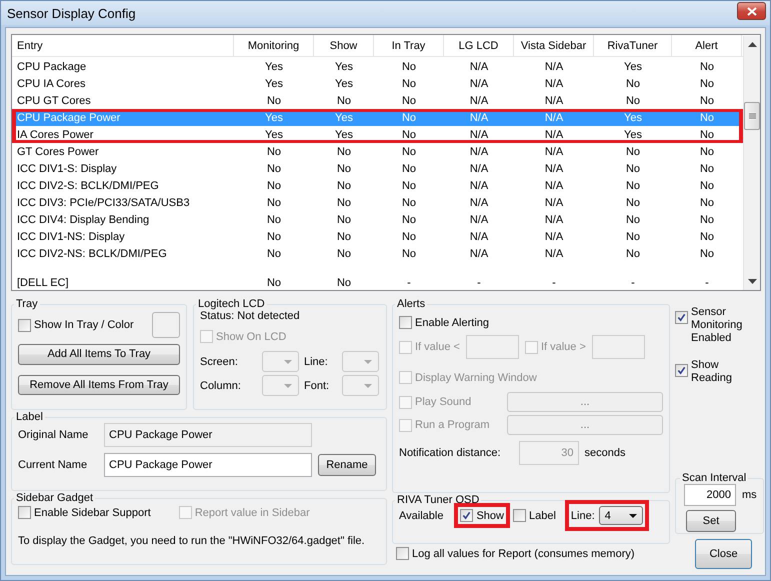 The height and width of the screenshot is (581, 771). I want to click on group-title: Tray, so click(27, 304).